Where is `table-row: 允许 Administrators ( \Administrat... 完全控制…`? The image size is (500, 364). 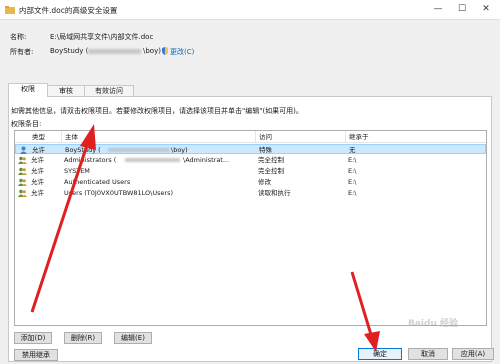
table-row: 允许 Administrators ( \Administrat... 完全控制… is located at coordinates (250, 160).